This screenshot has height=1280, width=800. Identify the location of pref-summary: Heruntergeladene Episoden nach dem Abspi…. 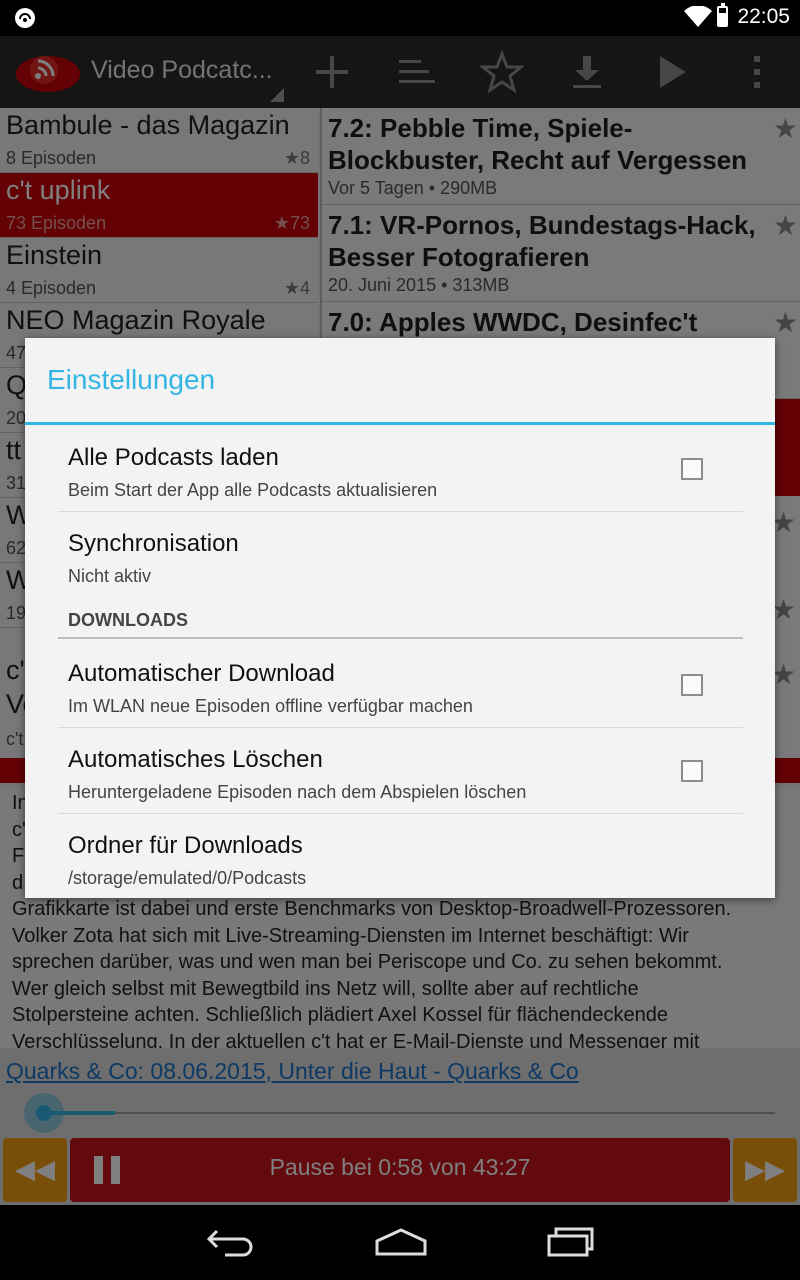
(297, 792).